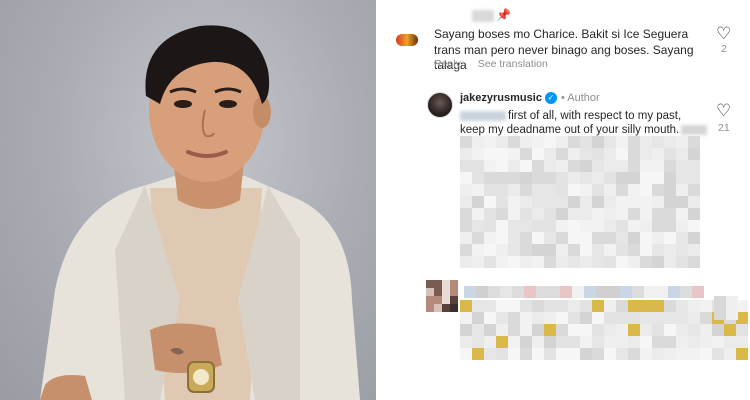  What do you see at coordinates (447, 64) in the screenshot?
I see `reply-button: Reply` at bounding box center [447, 64].